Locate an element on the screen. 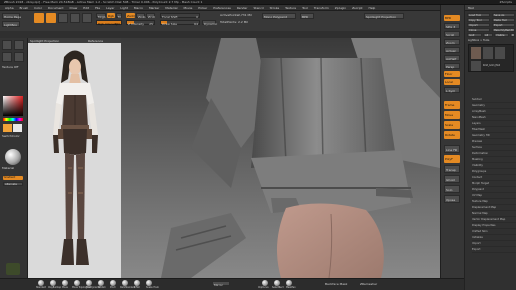 This screenshot has height=290, width=516. z-intensity-slider: Z Intensity 25 is located at coordinates (140, 23).